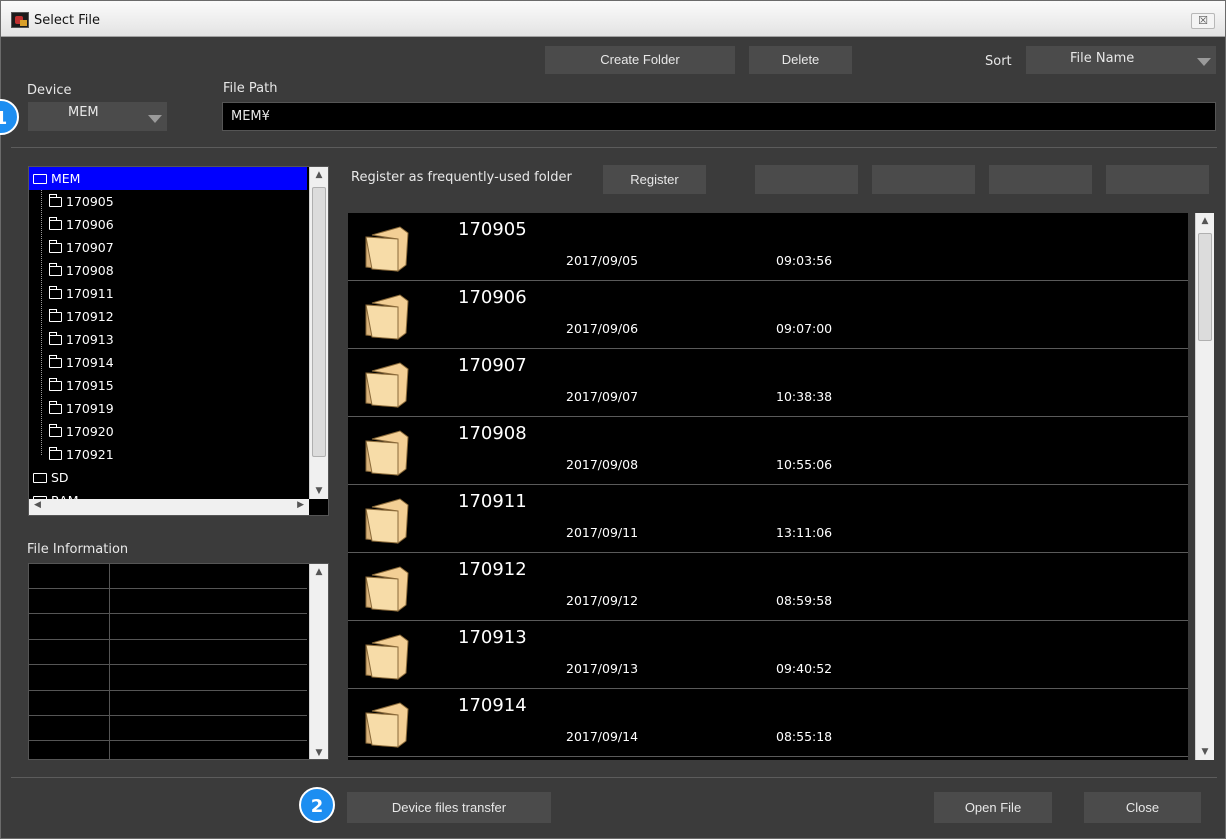  I want to click on tree-item-label: 170920, so click(90, 431).